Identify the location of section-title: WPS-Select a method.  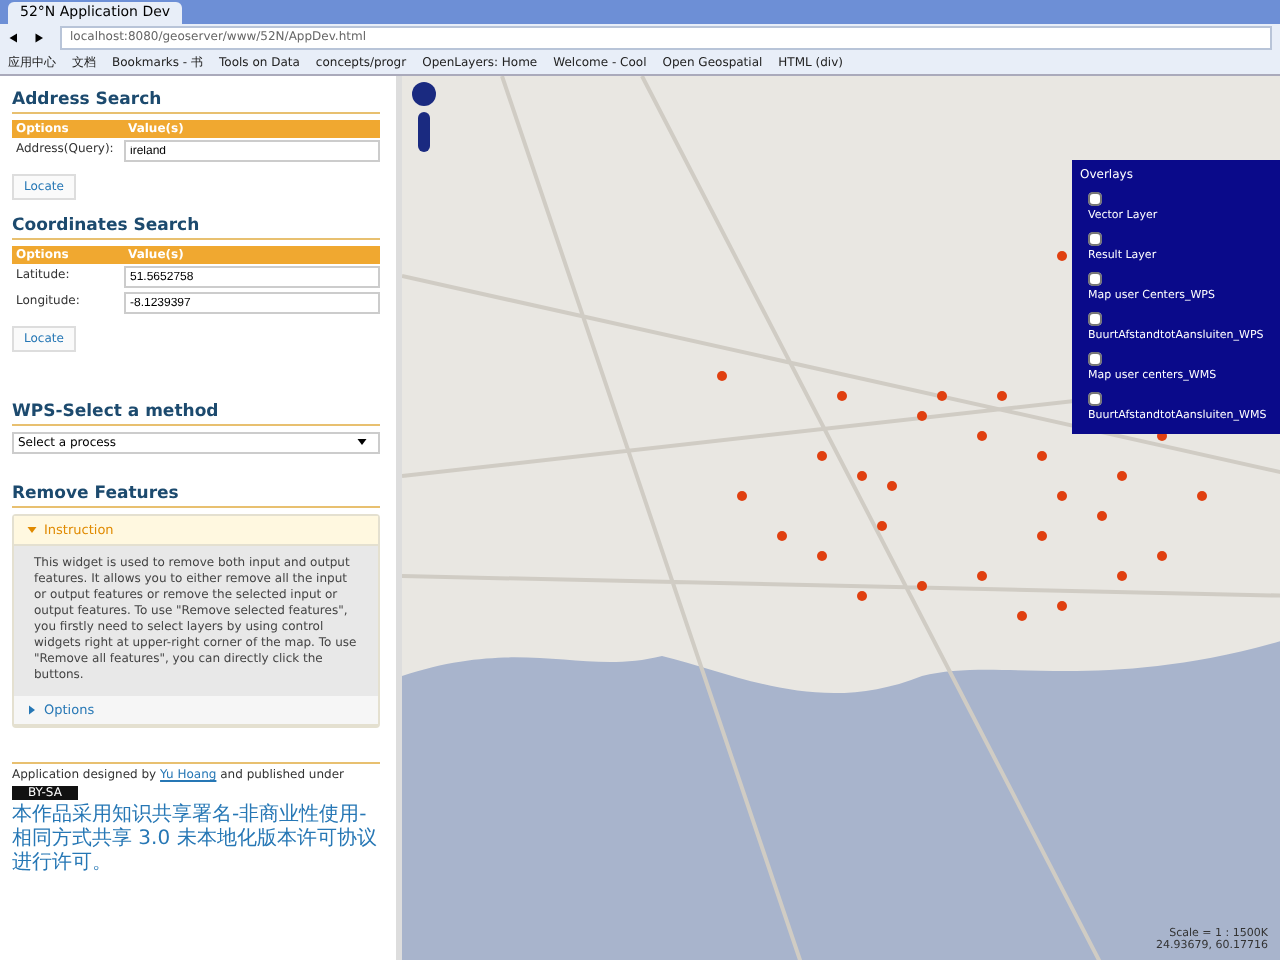
(196, 414).